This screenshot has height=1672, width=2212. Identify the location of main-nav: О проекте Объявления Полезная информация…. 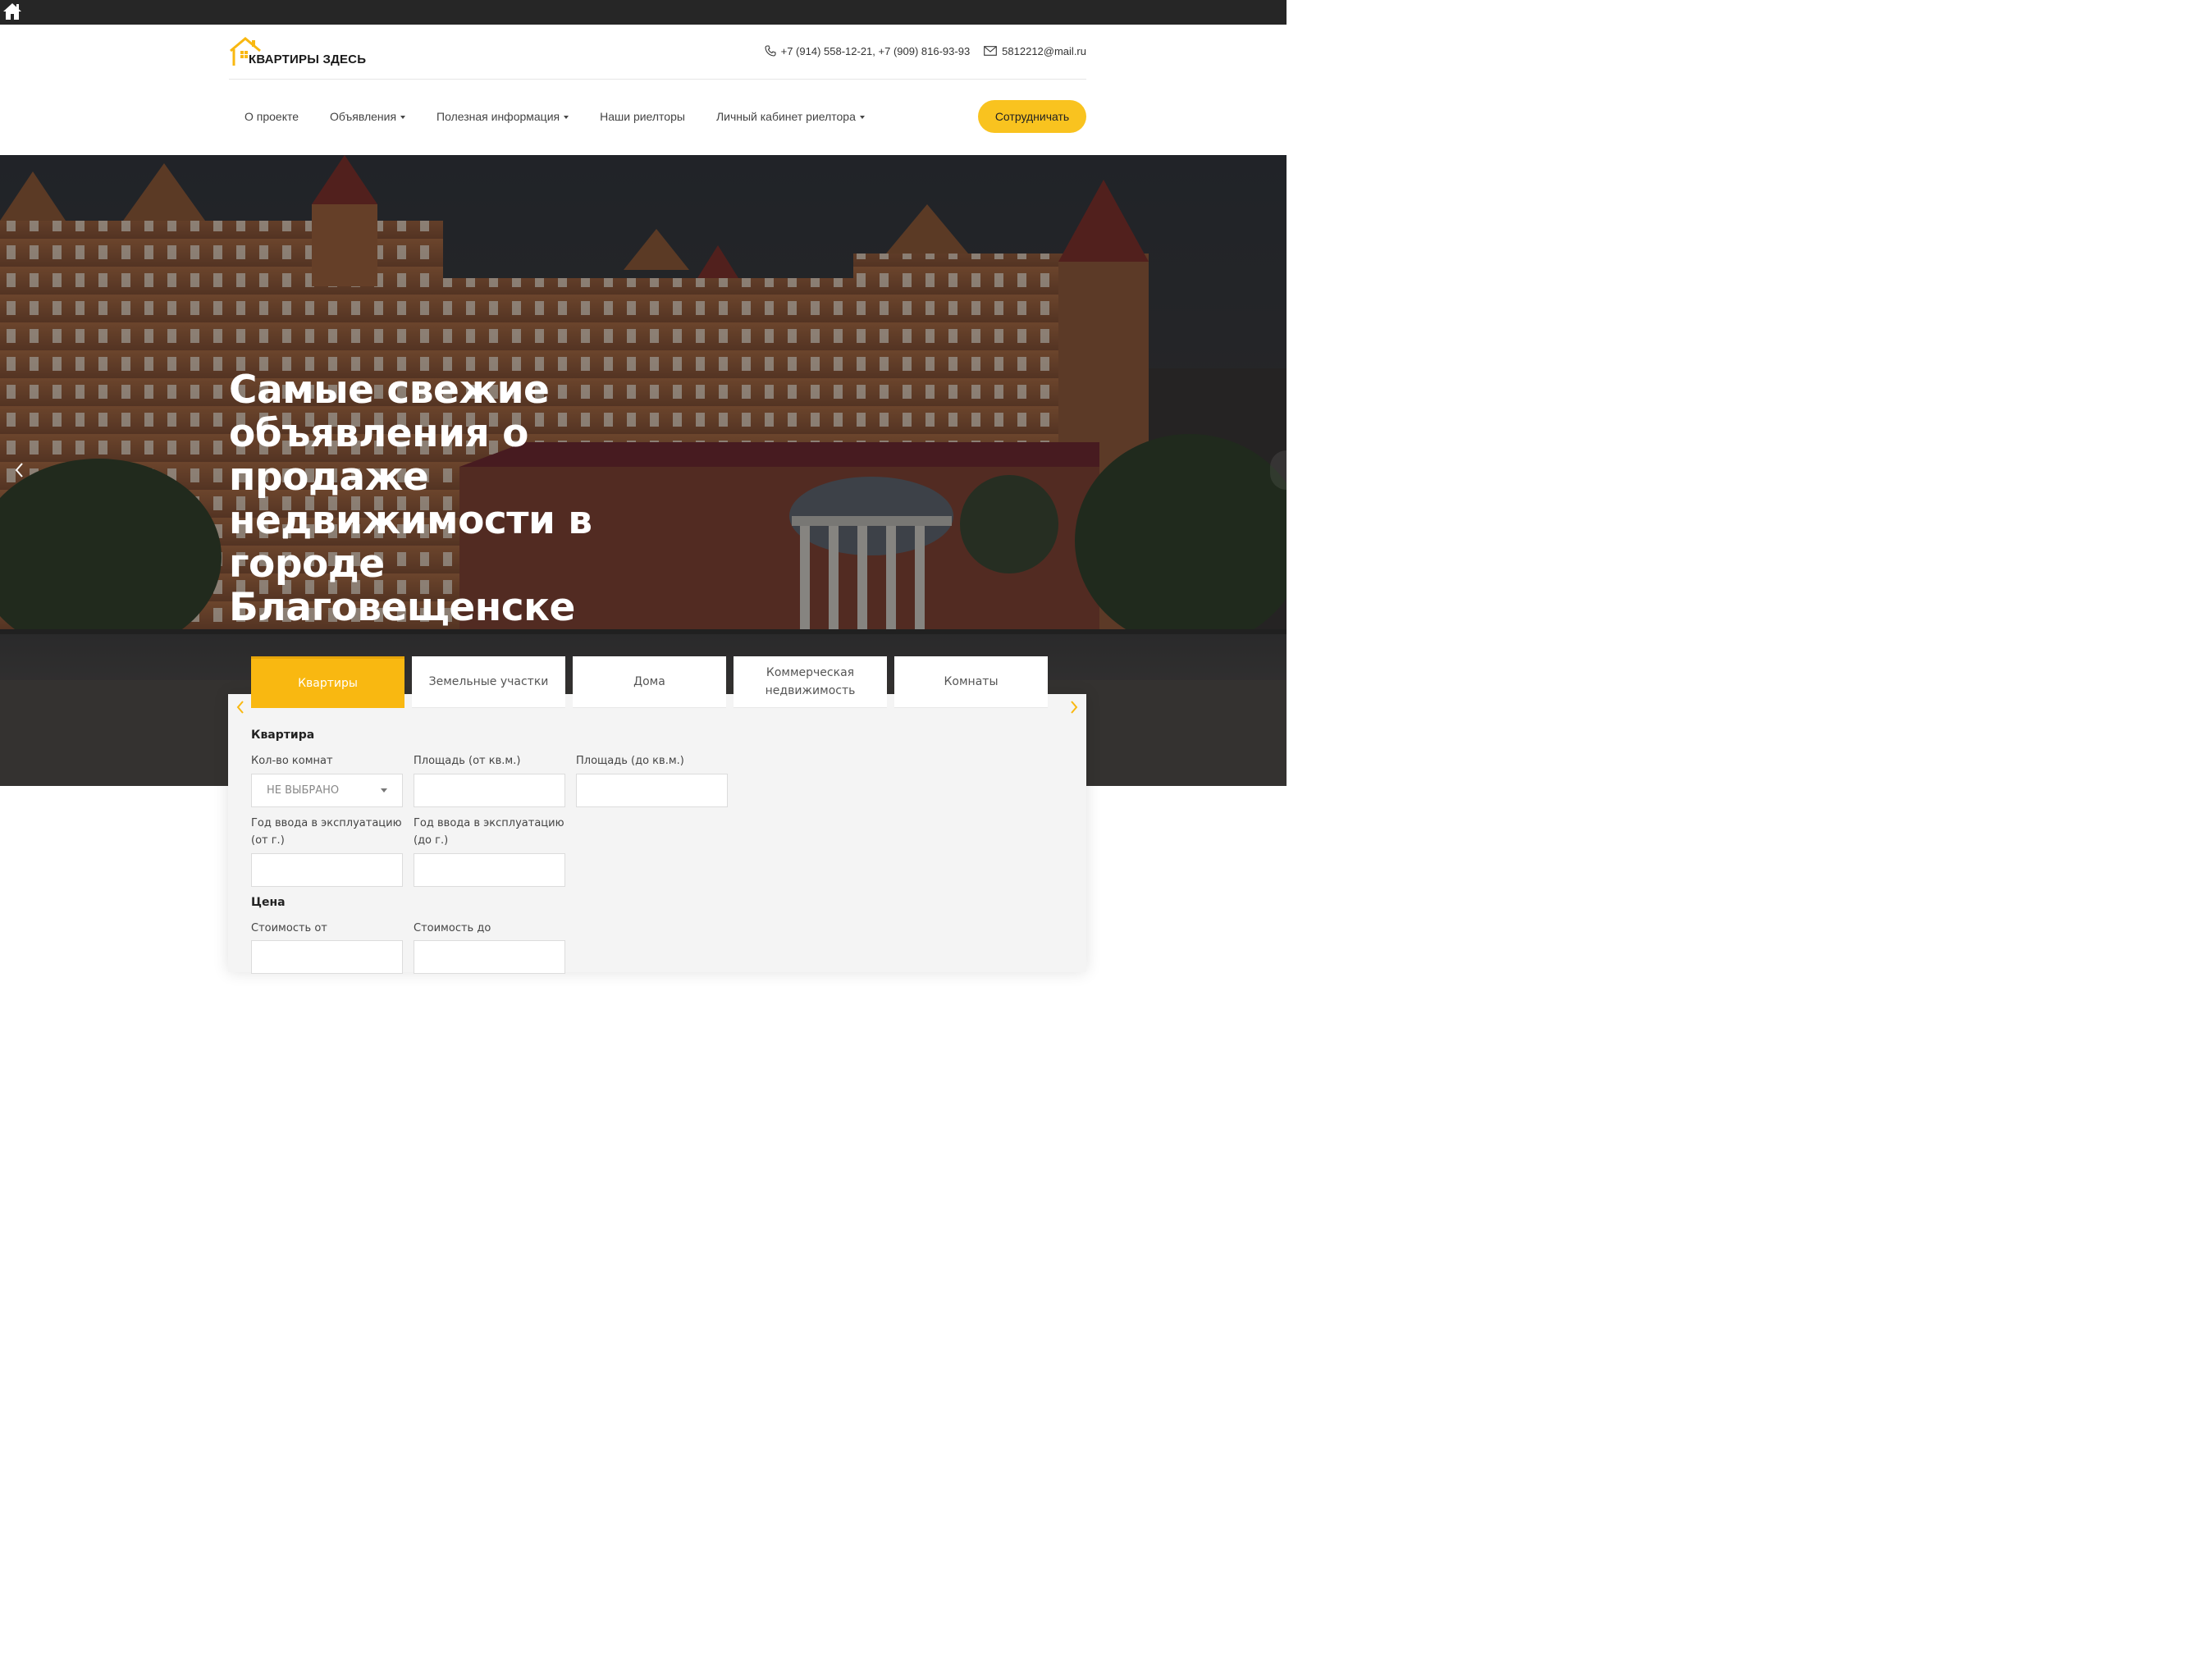
(554, 116).